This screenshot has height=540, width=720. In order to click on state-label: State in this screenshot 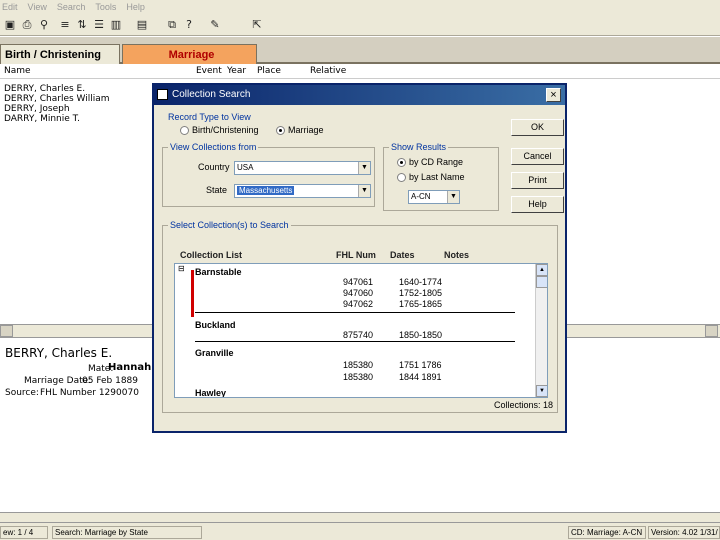, I will do `click(217, 190)`.